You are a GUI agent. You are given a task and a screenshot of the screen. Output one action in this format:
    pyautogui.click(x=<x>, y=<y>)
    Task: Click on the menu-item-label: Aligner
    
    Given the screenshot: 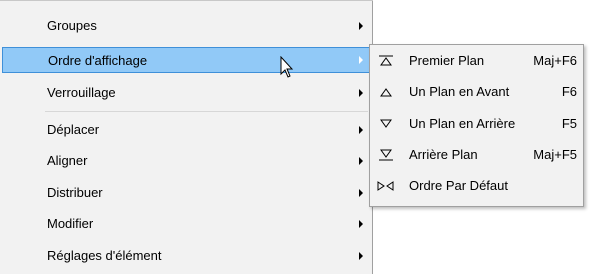 What is the action you would take?
    pyautogui.click(x=67, y=160)
    